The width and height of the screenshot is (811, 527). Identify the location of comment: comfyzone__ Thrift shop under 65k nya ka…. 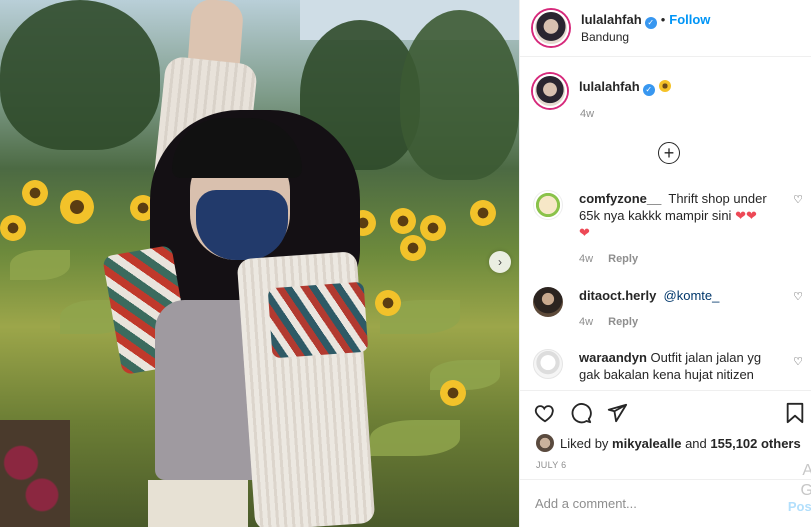
(668, 229).